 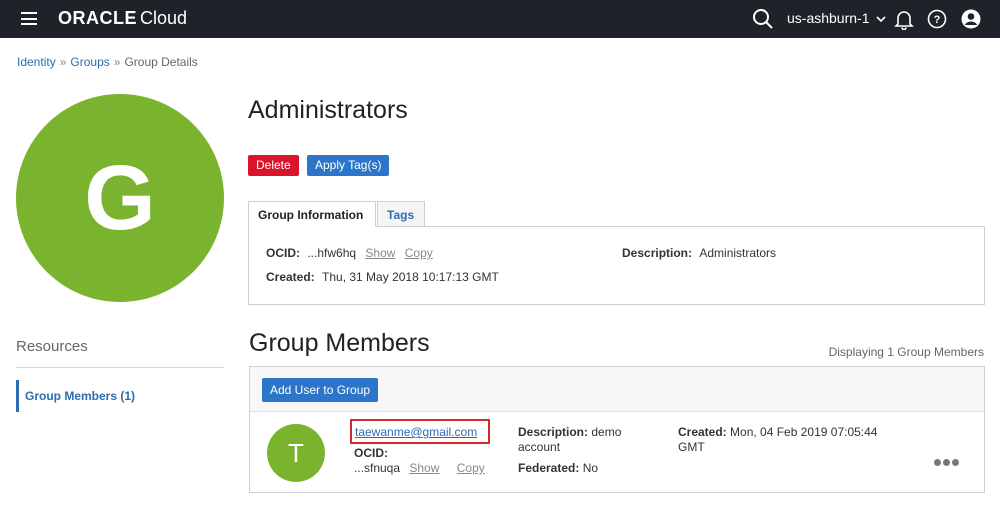 What do you see at coordinates (777, 440) in the screenshot?
I see `member-created: Created: Mon, 04 Feb 2019 07:05:44 GMT` at bounding box center [777, 440].